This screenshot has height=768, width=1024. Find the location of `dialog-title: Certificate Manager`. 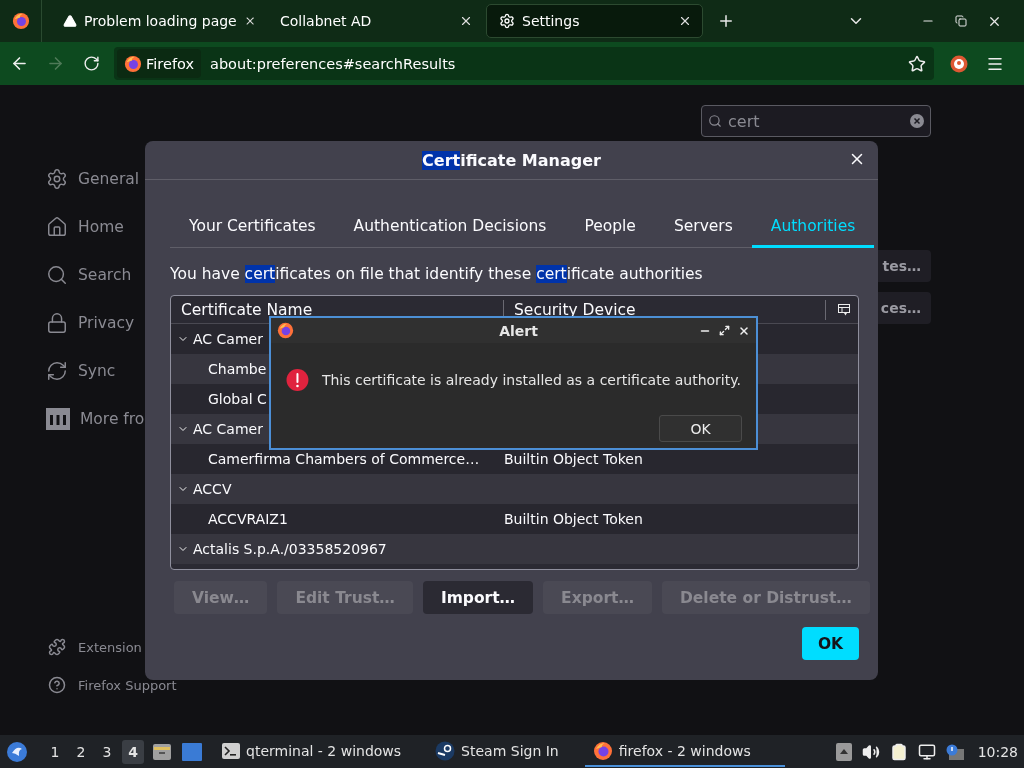

dialog-title: Certificate Manager is located at coordinates (511, 160).